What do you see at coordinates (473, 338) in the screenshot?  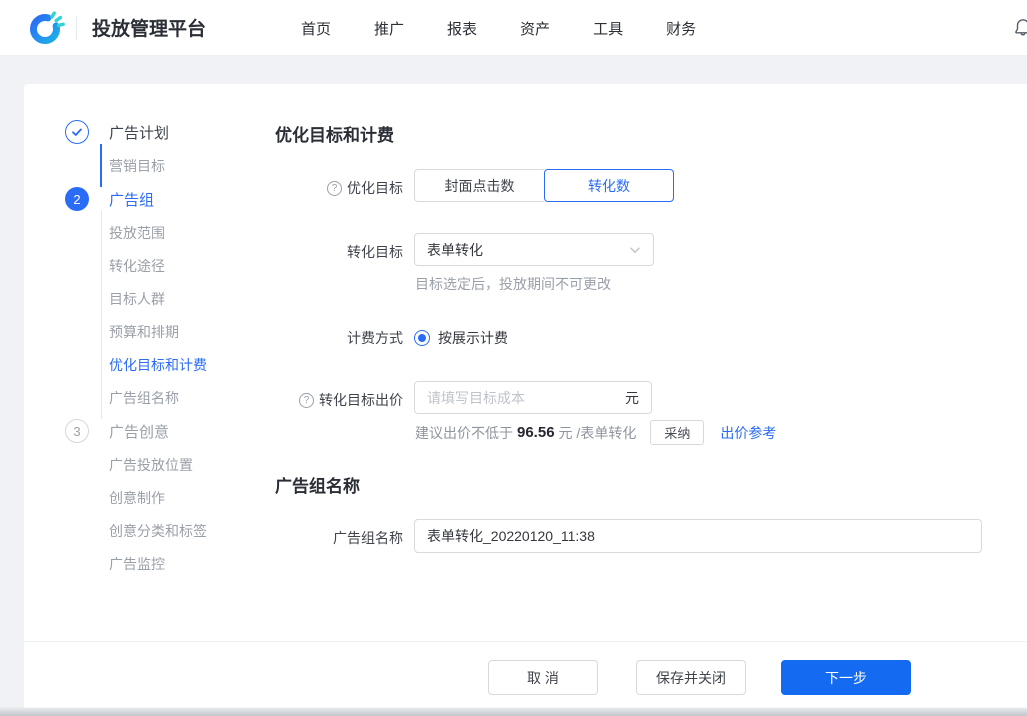 I see `billing-option-label: 按展示计费` at bounding box center [473, 338].